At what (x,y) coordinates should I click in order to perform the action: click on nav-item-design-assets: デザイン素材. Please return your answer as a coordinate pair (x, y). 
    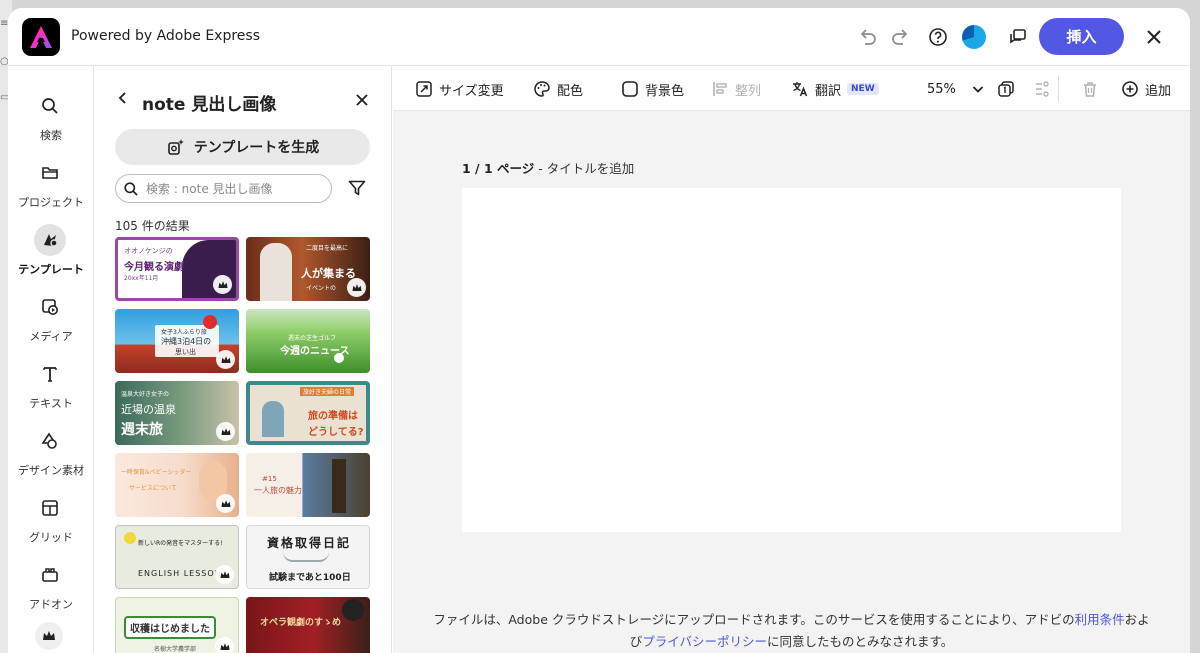
    Looking at the image, I should click on (51, 448).